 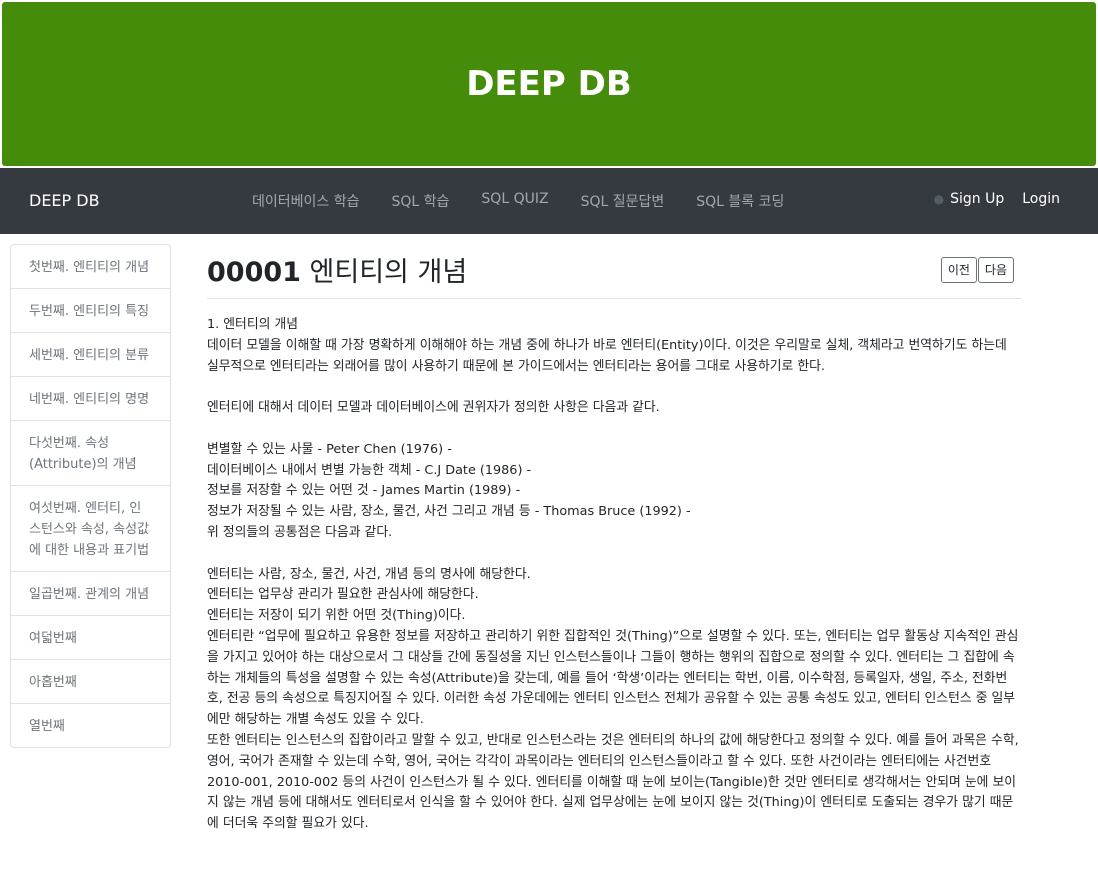 What do you see at coordinates (329, 449) in the screenshot?
I see `article-line: 변별할 수 있는 사물 - Peter Chen (1976) -` at bounding box center [329, 449].